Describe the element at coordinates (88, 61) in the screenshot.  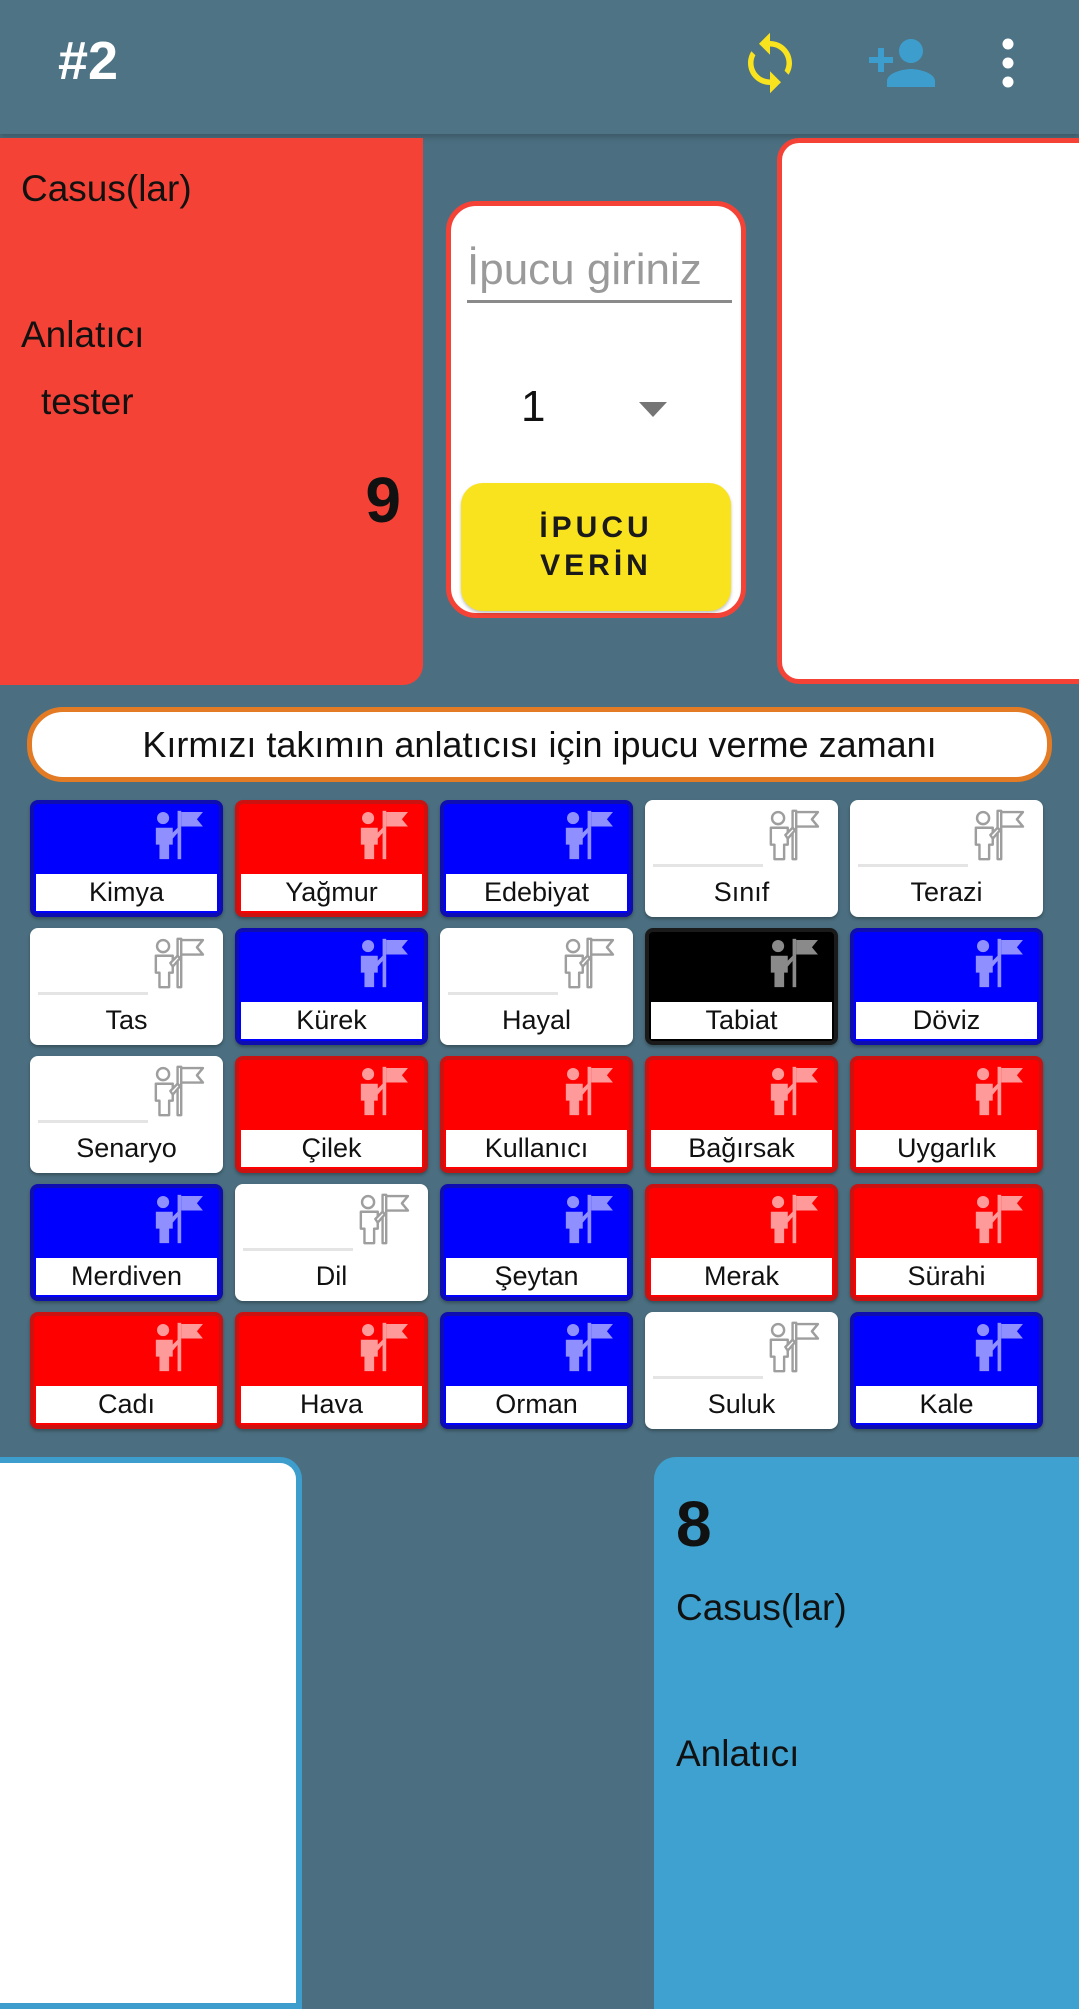
I see `room-title: #2` at that location.